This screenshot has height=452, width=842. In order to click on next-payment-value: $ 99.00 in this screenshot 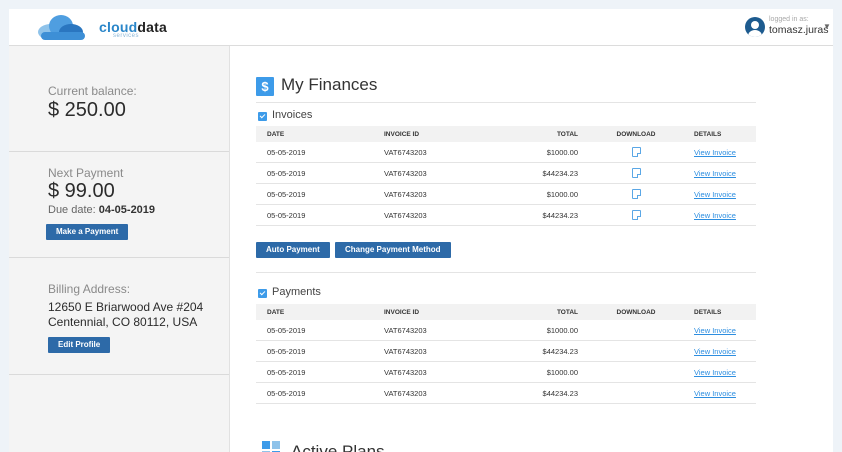, I will do `click(81, 191)`.